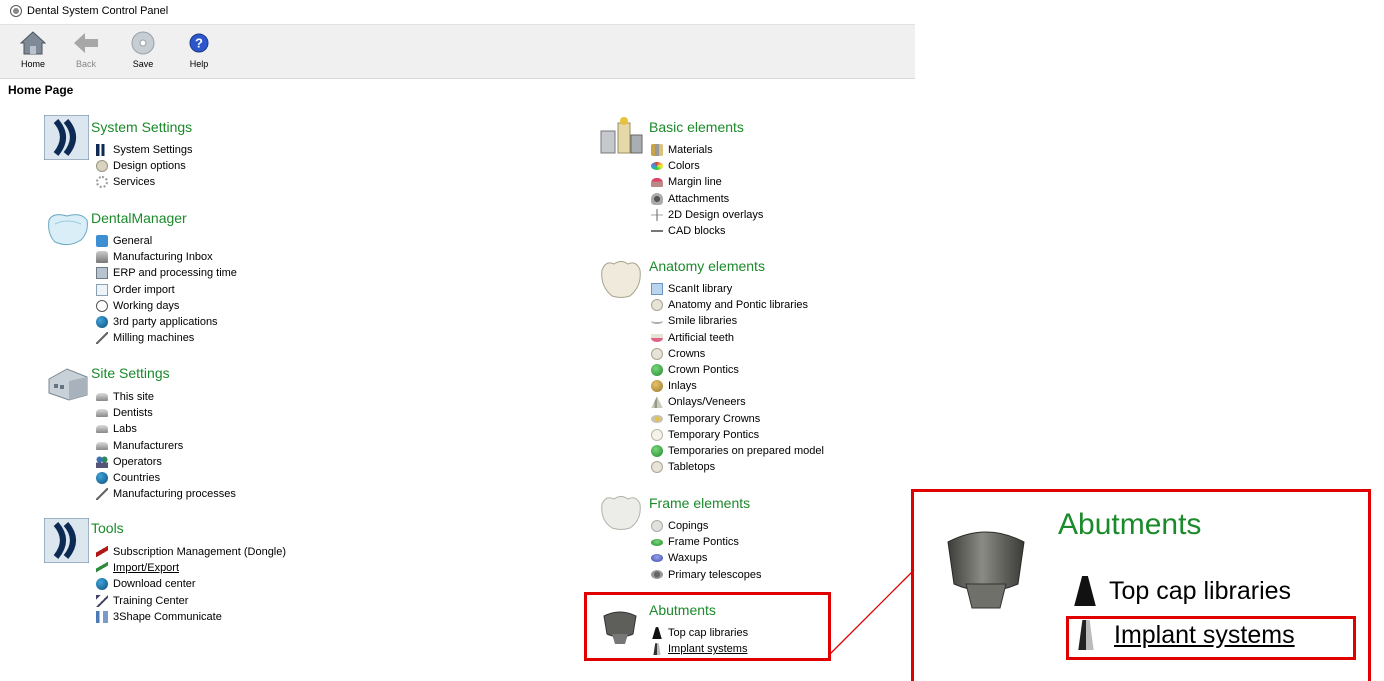  I want to click on system-settings-icon, so click(102, 150).